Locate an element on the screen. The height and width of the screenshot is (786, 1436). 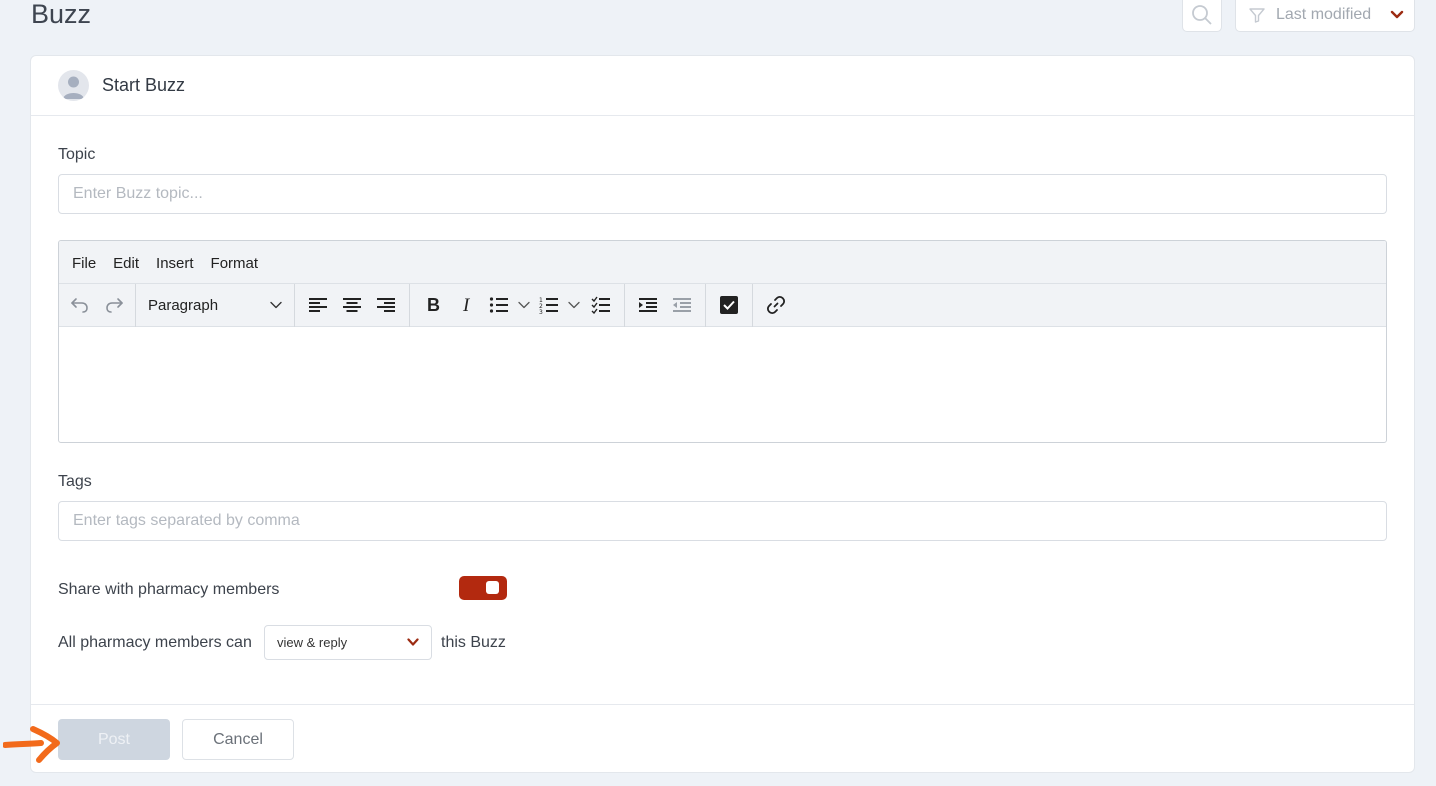
italic-icon: I is located at coordinates (466, 305).